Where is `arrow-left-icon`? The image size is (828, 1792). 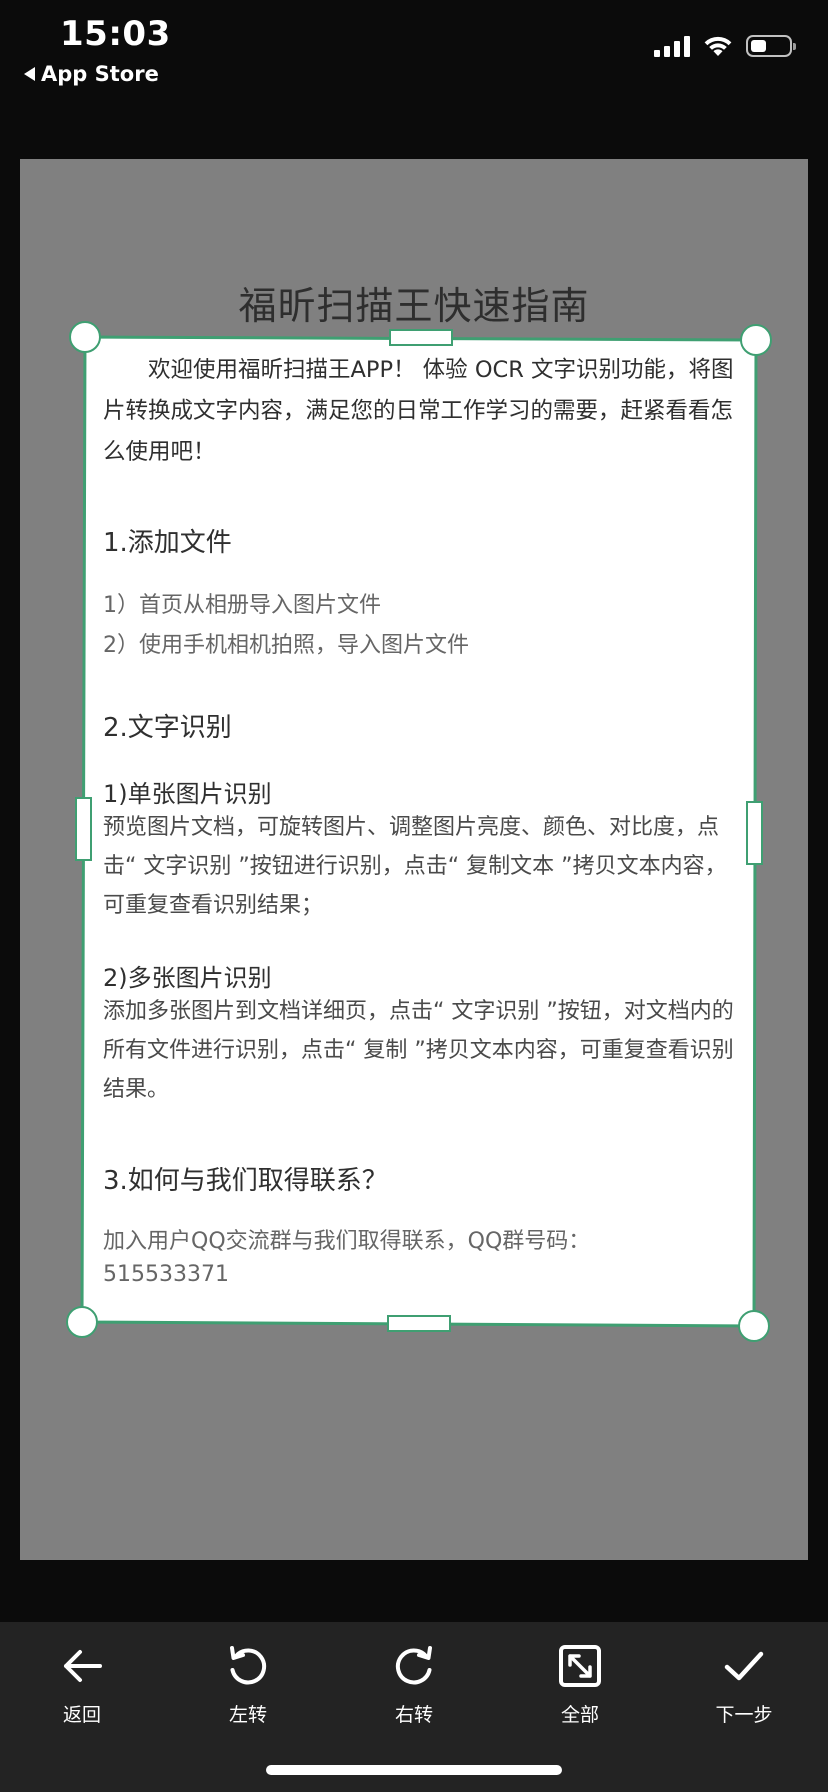
arrow-left-icon is located at coordinates (83, 1666).